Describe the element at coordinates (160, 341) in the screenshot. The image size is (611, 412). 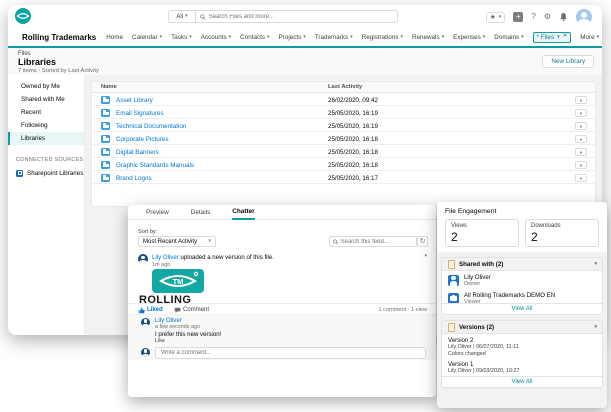
I see `comment-like-link: Like` at that location.